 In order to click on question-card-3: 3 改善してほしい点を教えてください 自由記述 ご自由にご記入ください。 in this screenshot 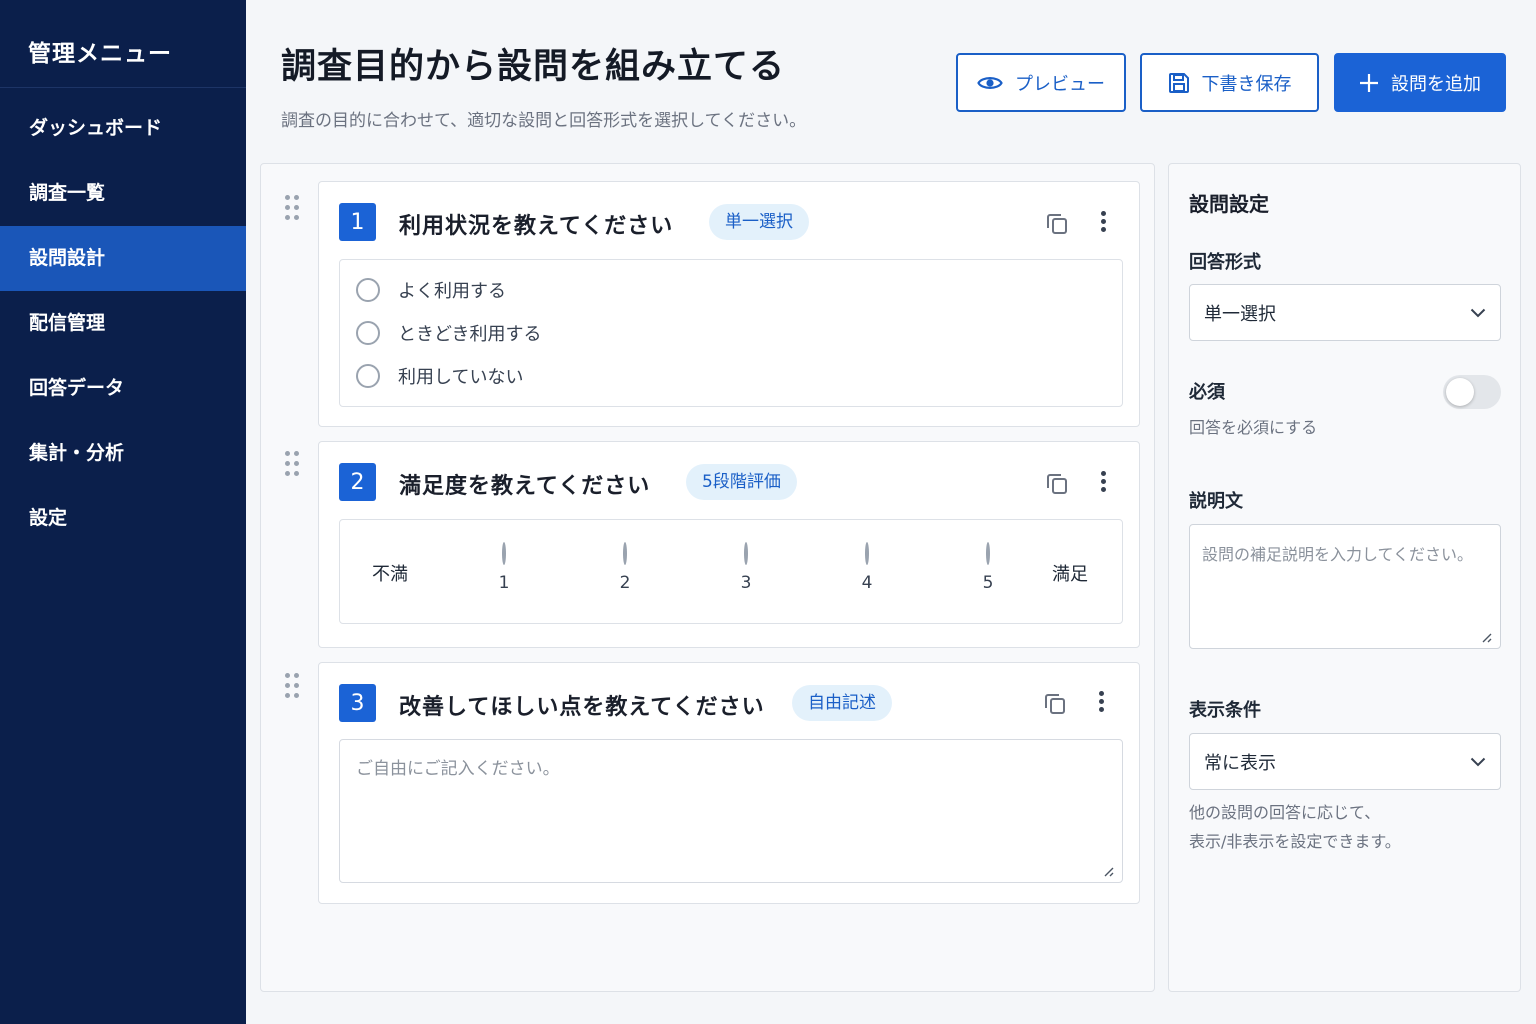, I will do `click(729, 783)`.